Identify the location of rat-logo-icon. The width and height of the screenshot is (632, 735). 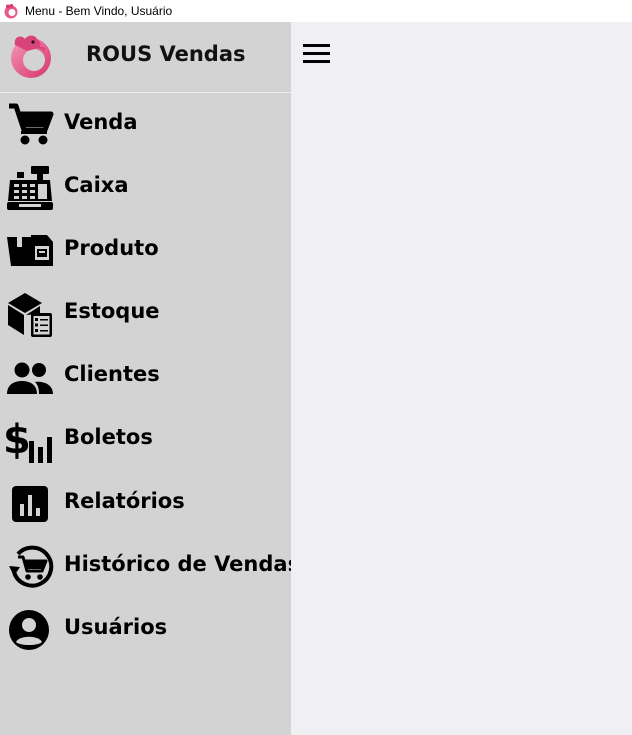
(31, 56).